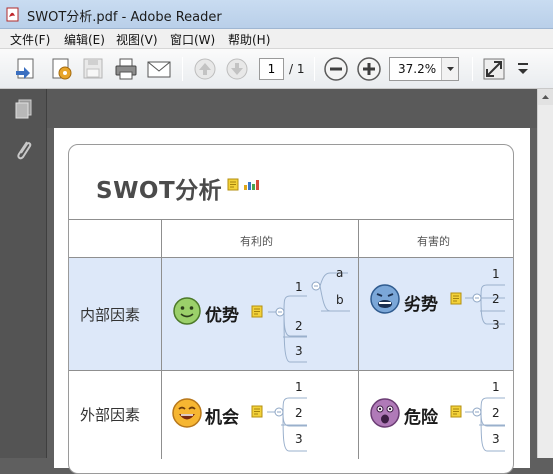 This screenshot has height=474, width=553. Describe the element at coordinates (496, 439) in the screenshot. I see `threats-branch-3: 3` at that location.